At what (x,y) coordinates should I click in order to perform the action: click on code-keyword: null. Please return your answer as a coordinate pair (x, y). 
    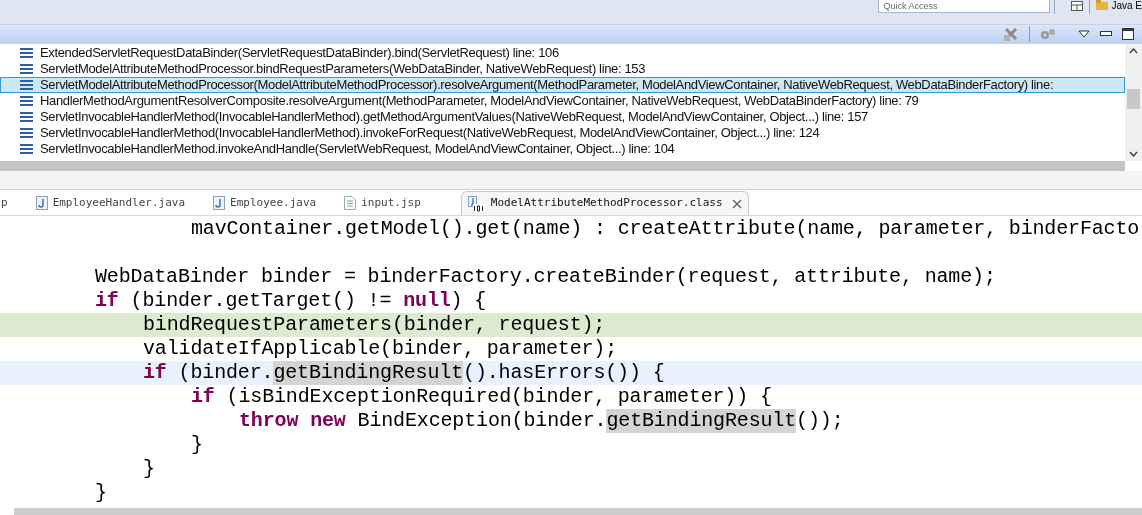
    Looking at the image, I should click on (427, 301).